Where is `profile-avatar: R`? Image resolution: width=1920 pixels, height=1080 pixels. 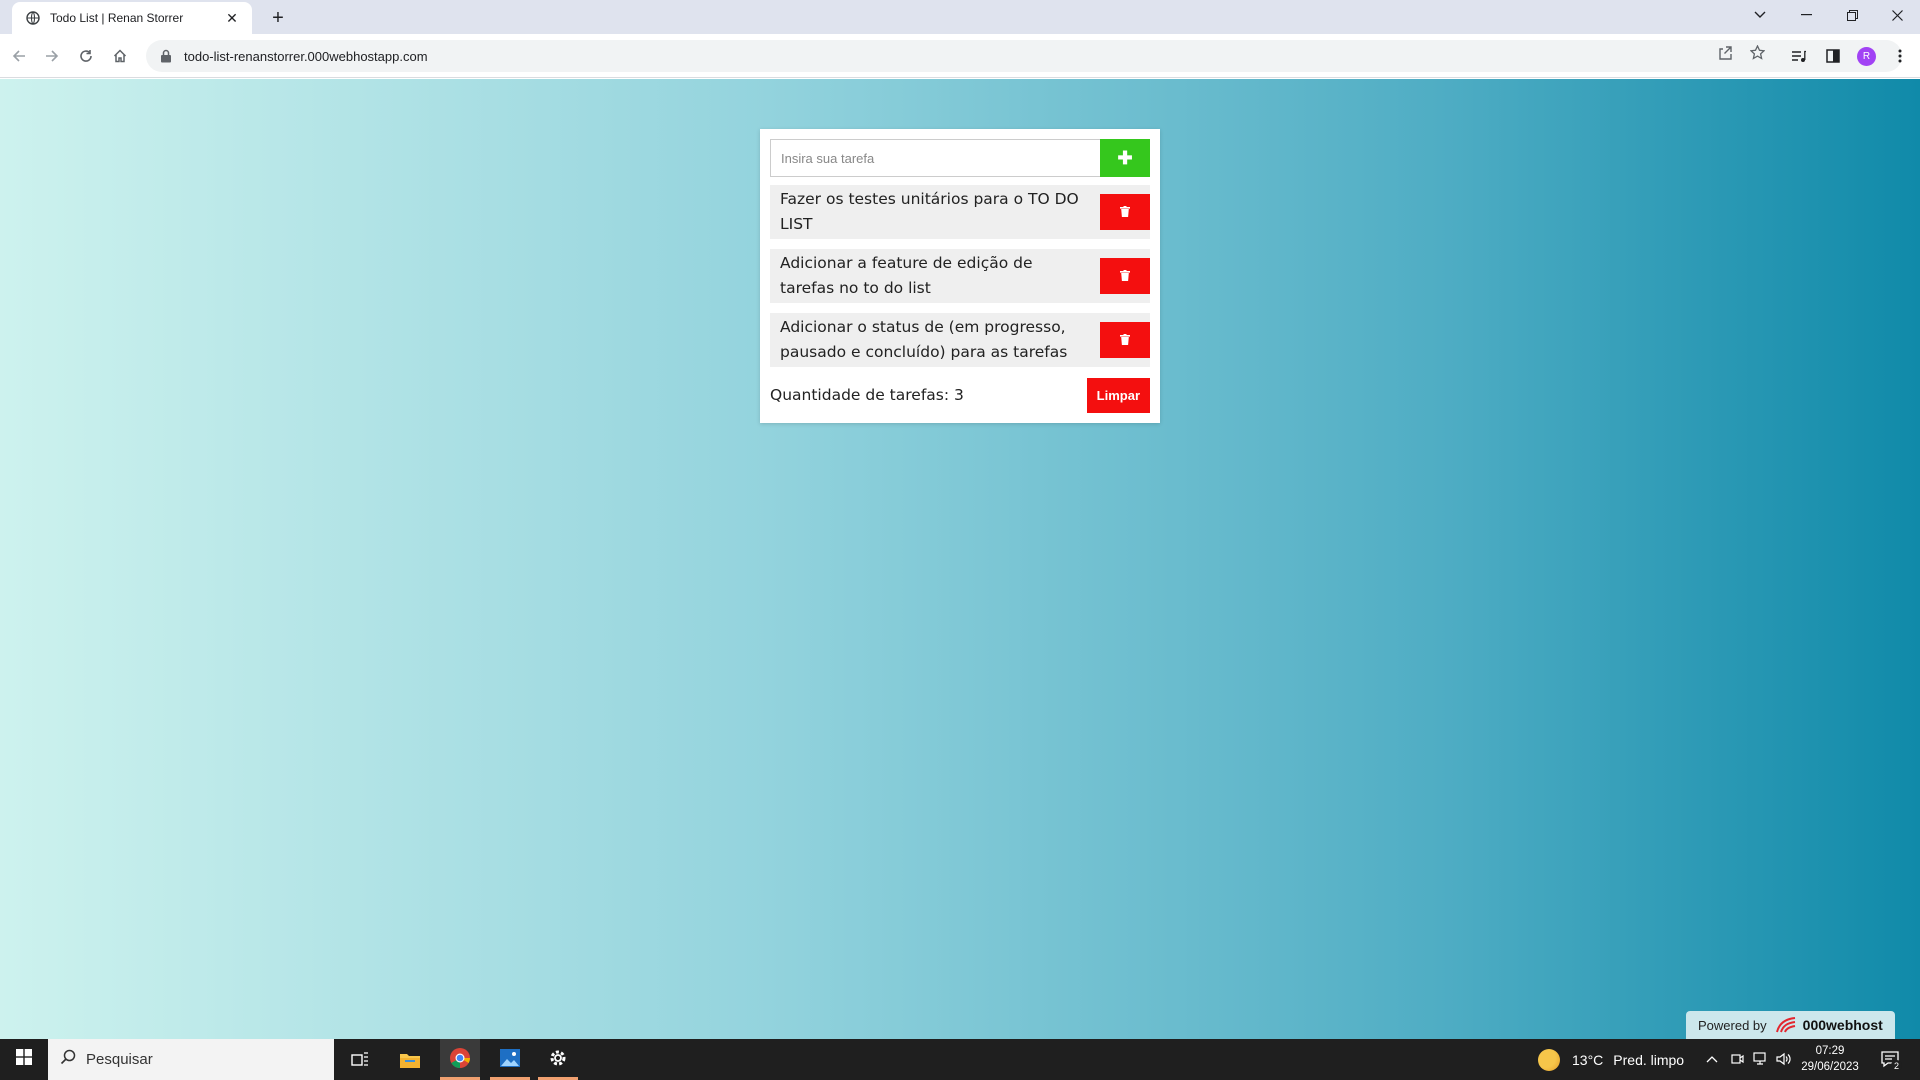 profile-avatar: R is located at coordinates (1866, 56).